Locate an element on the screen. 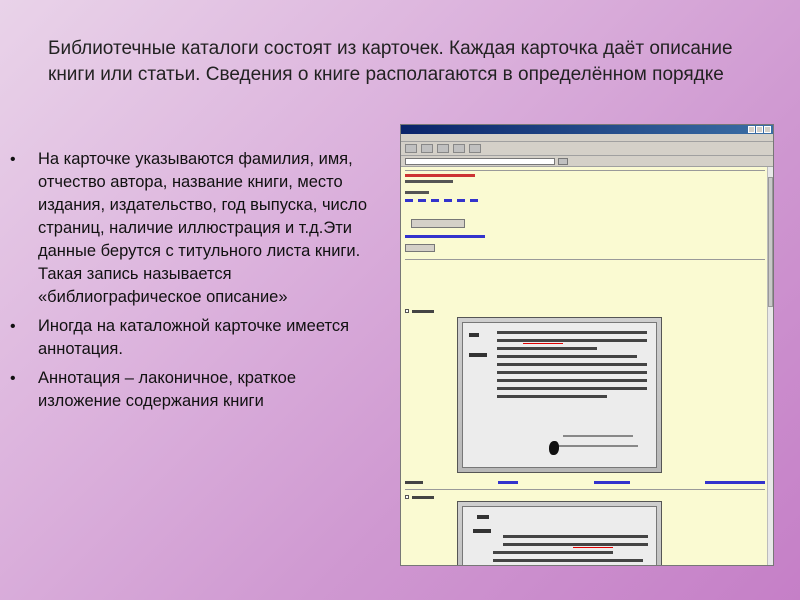 This screenshot has height=600, width=800. forward-icon is located at coordinates (427, 148).